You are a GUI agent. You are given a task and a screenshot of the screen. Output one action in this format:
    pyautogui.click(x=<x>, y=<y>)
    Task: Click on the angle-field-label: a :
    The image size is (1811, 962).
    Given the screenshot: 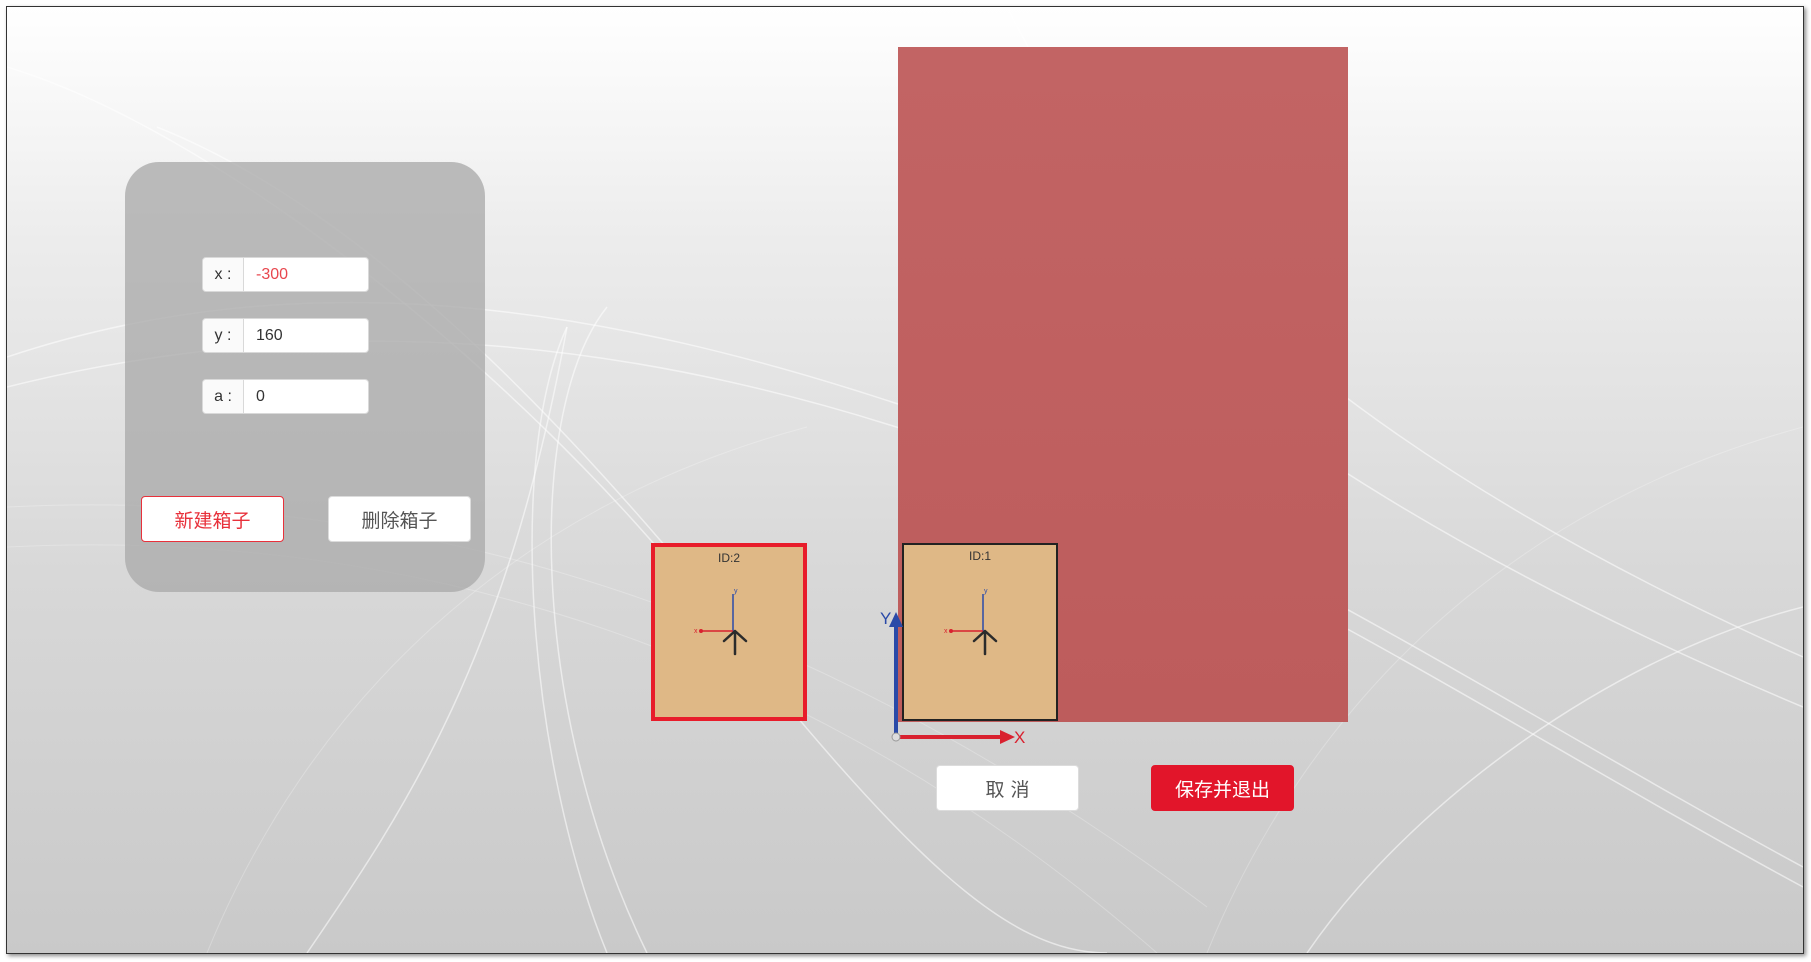 What is the action you would take?
    pyautogui.click(x=223, y=396)
    